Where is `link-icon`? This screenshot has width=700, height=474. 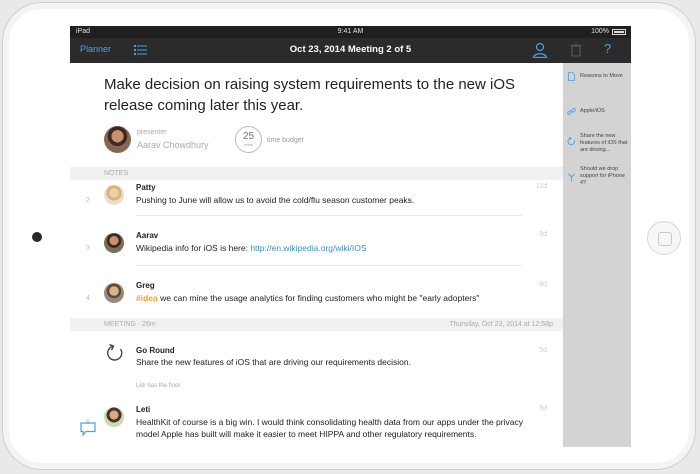
link-icon is located at coordinates (571, 111).